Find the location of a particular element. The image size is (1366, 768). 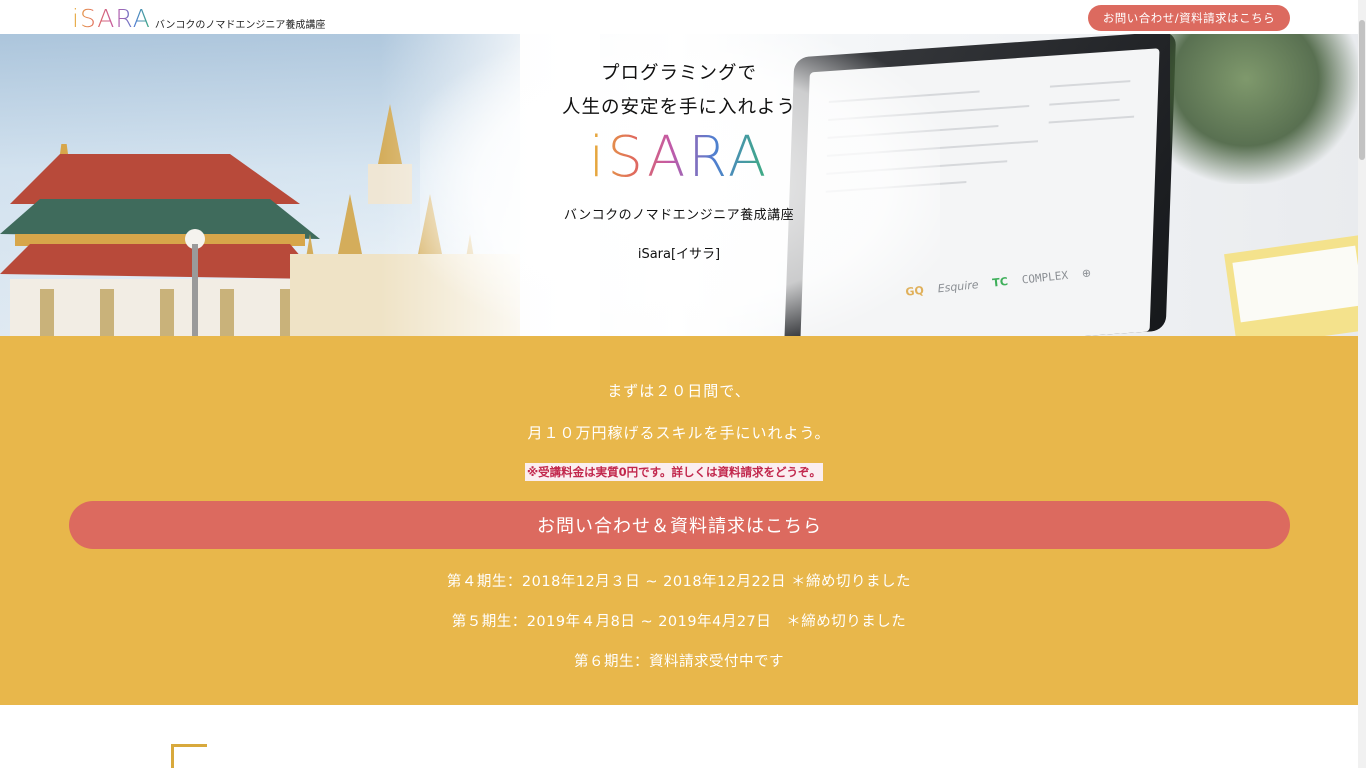

site-logo: iSARA バンコクのノマドエンジニア養成講座 is located at coordinates (198, 18).